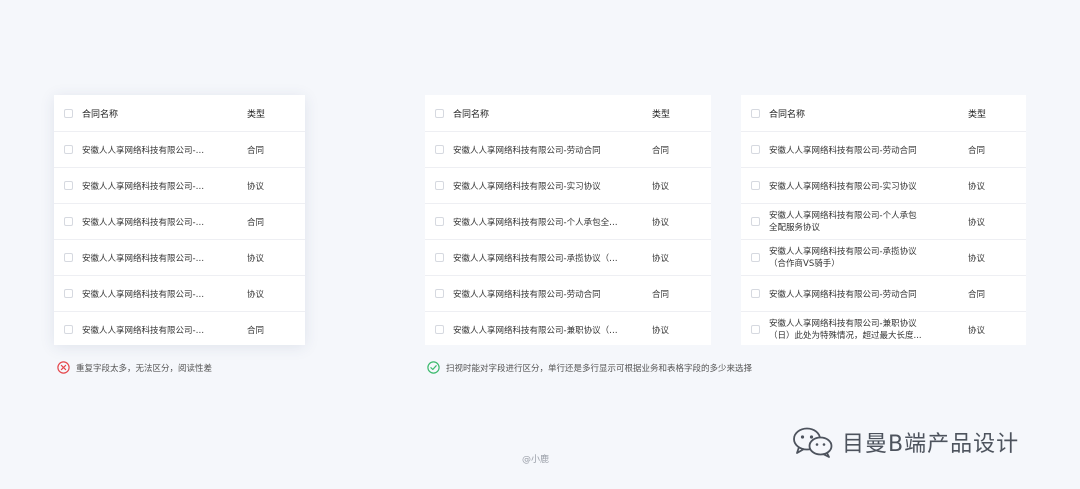 The width and height of the screenshot is (1080, 489). I want to click on author-credit: @小鹿, so click(536, 460).